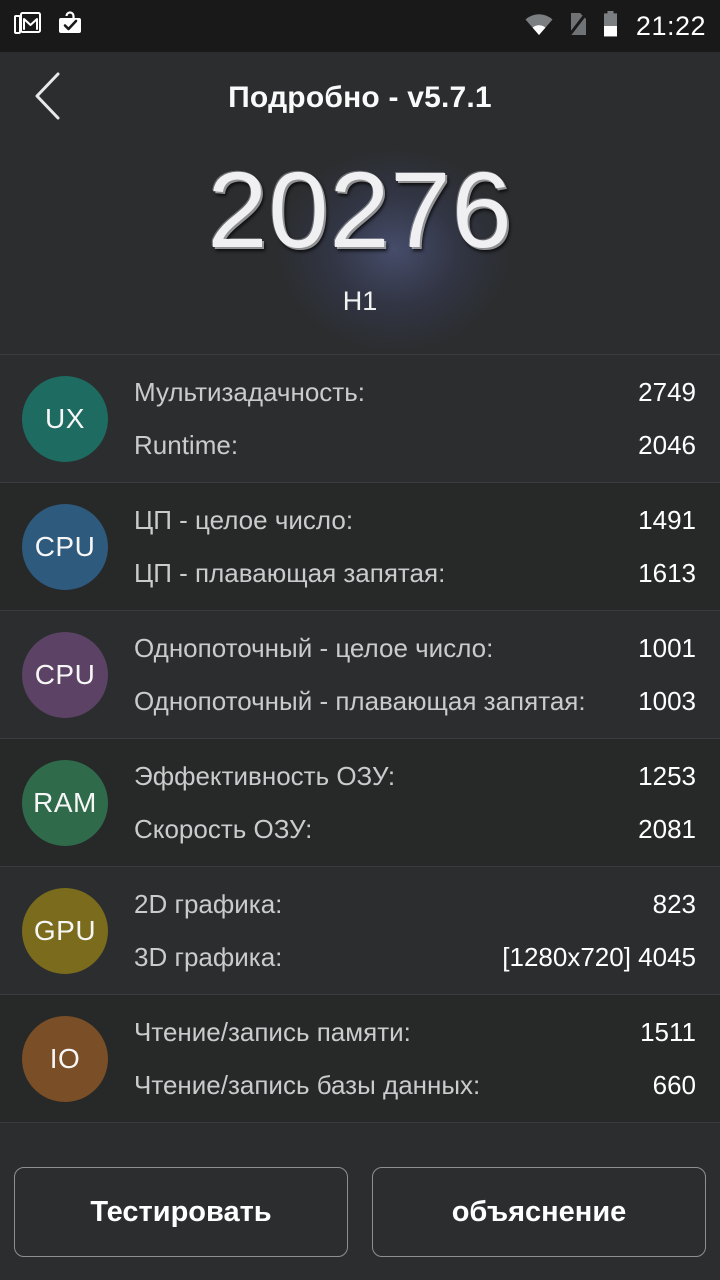  What do you see at coordinates (670, 25) in the screenshot?
I see `status-bar-clock: 21:22` at bounding box center [670, 25].